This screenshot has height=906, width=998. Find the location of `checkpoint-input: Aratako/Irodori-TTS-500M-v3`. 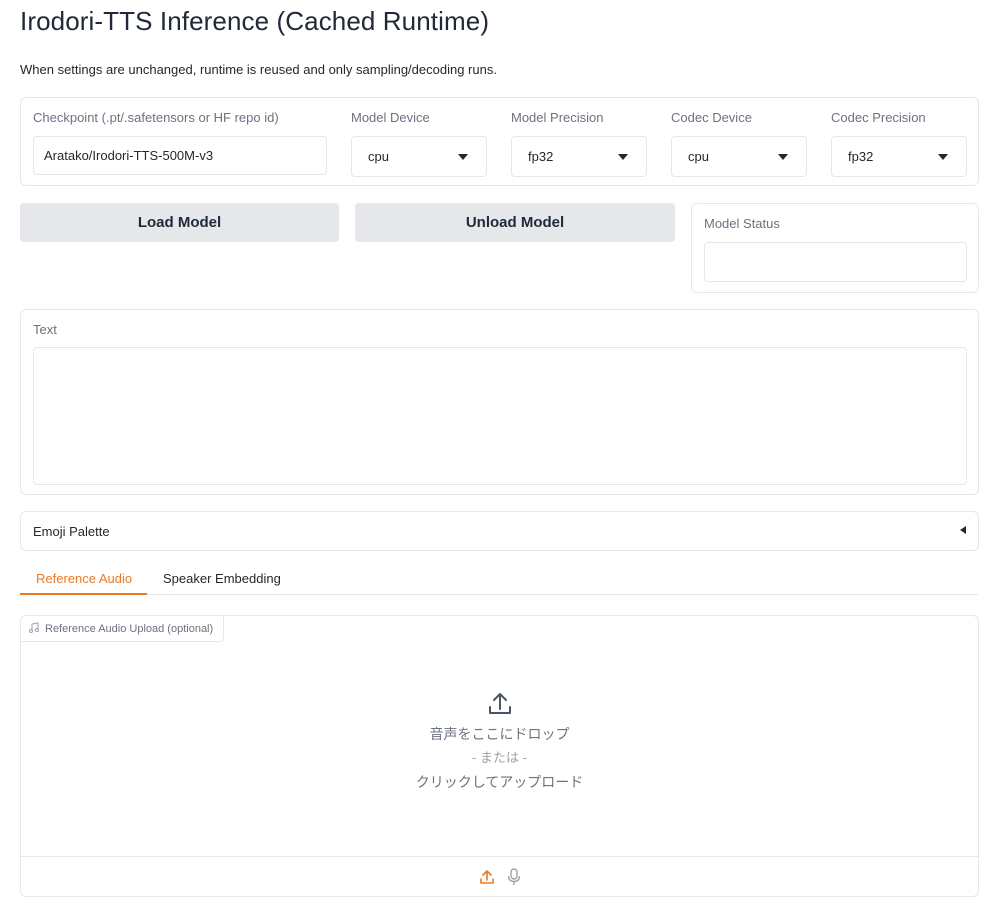

checkpoint-input: Aratako/Irodori-TTS-500M-v3 is located at coordinates (180, 155).